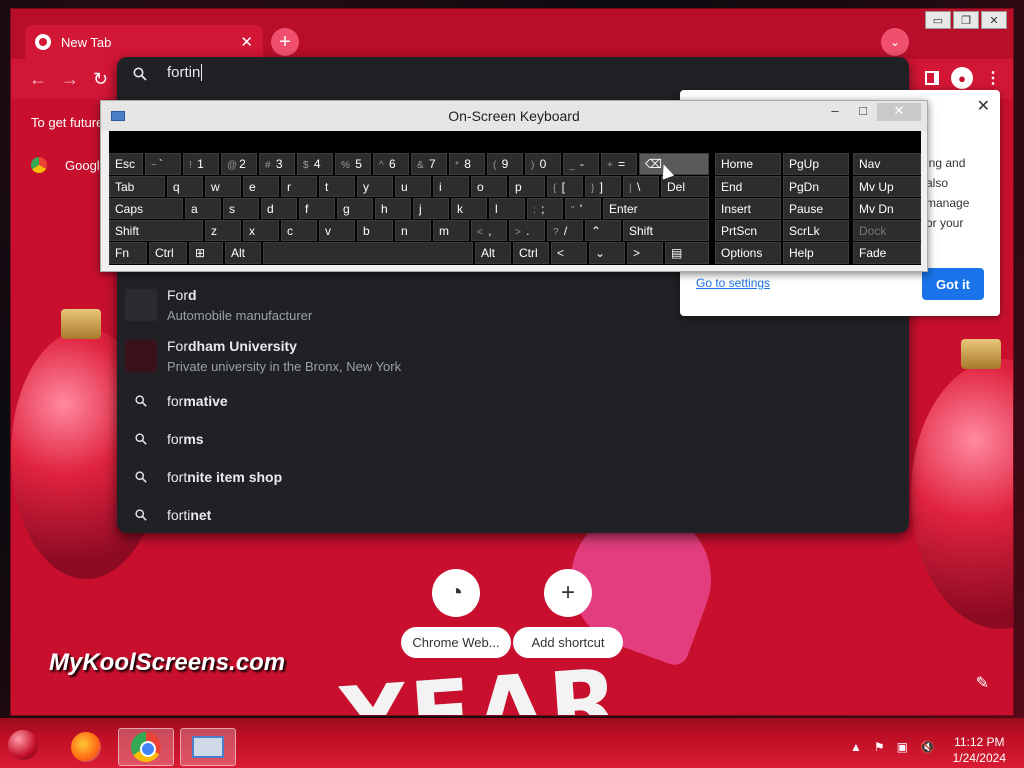 This screenshot has width=1024, height=768. What do you see at coordinates (156, 230) in the screenshot?
I see `key-shift-left: Shift` at bounding box center [156, 230].